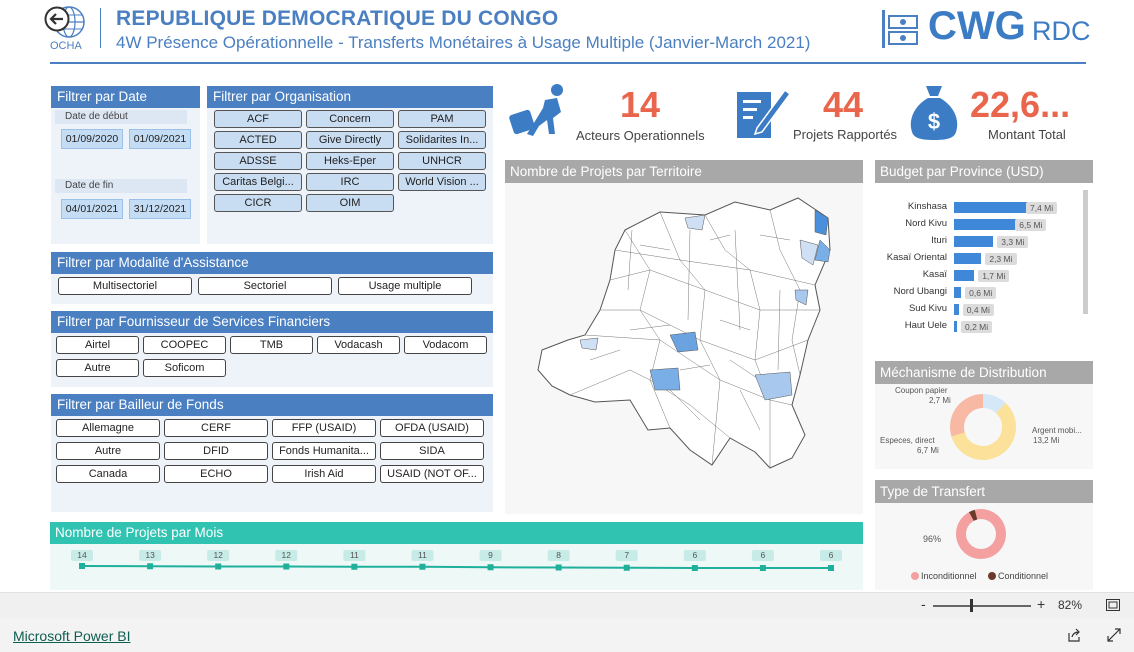  I want to click on bailleur-chip: Canada, so click(108, 474).